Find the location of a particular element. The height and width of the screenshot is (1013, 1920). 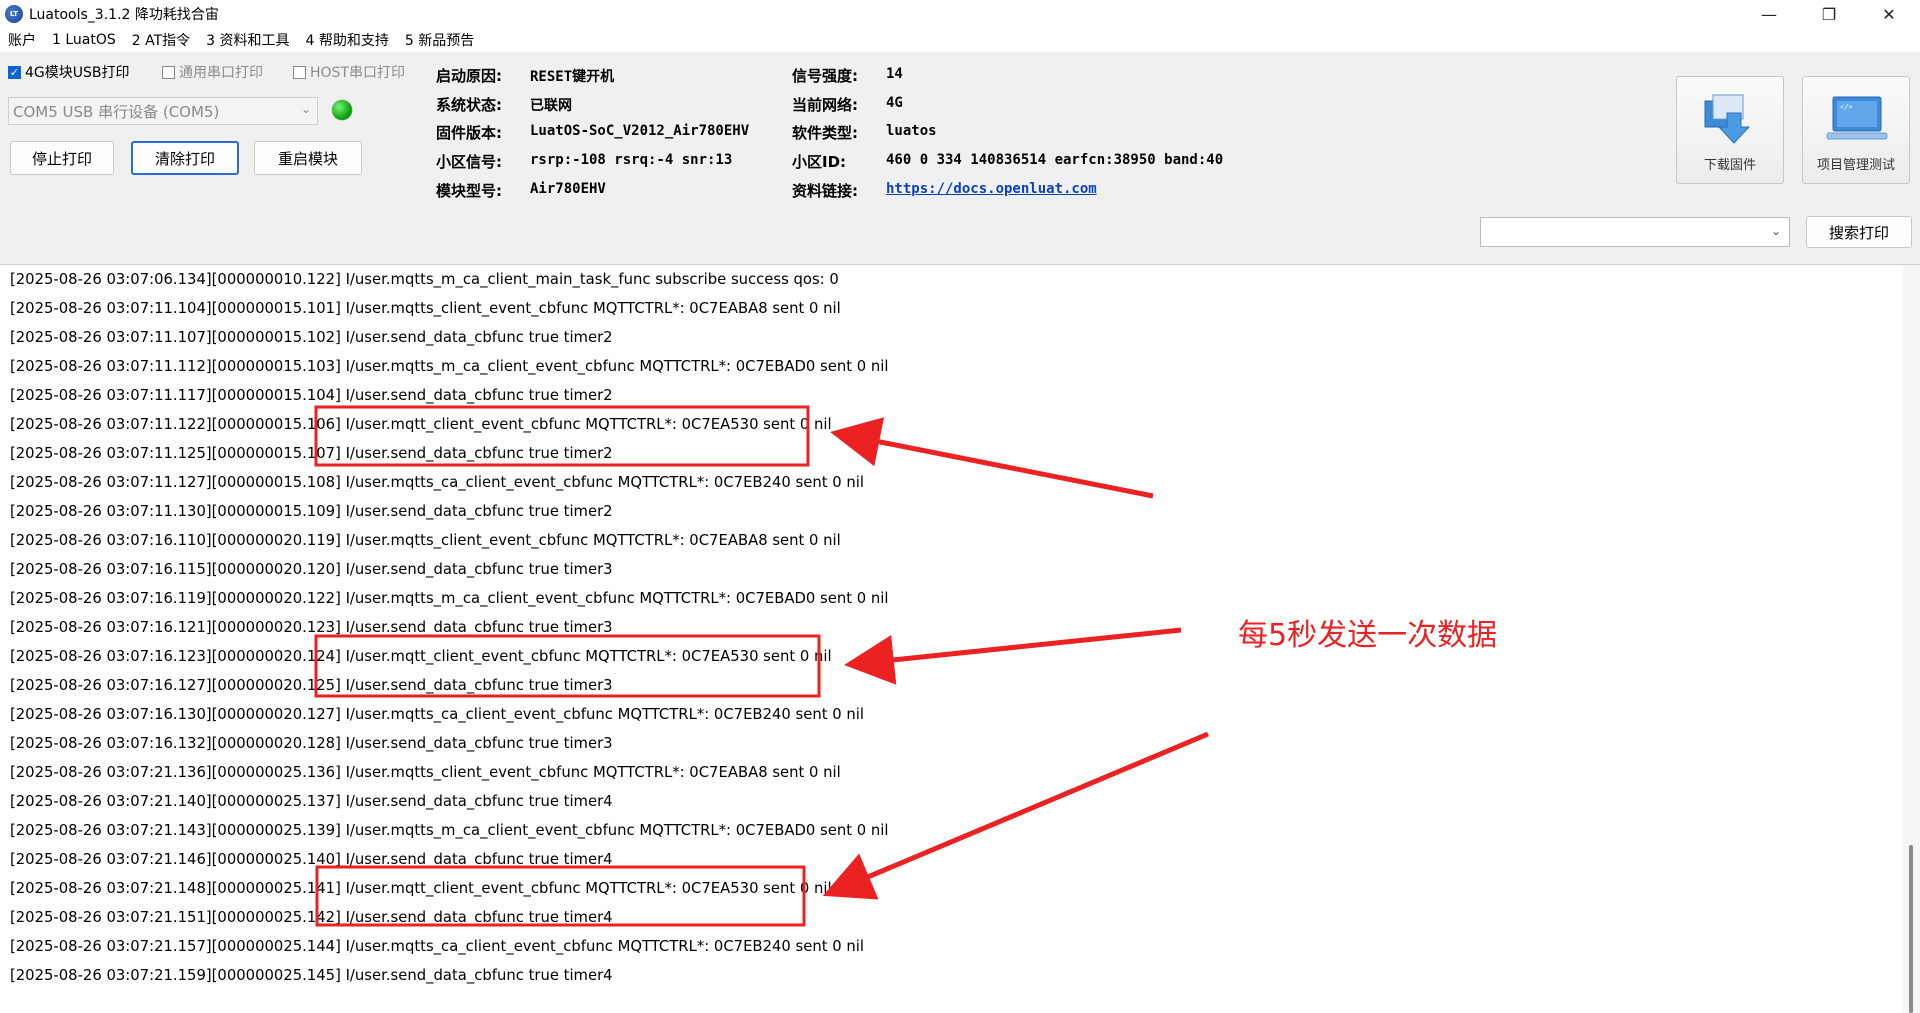

annotation-text: 每5秒发送一次数据 is located at coordinates (1368, 635).